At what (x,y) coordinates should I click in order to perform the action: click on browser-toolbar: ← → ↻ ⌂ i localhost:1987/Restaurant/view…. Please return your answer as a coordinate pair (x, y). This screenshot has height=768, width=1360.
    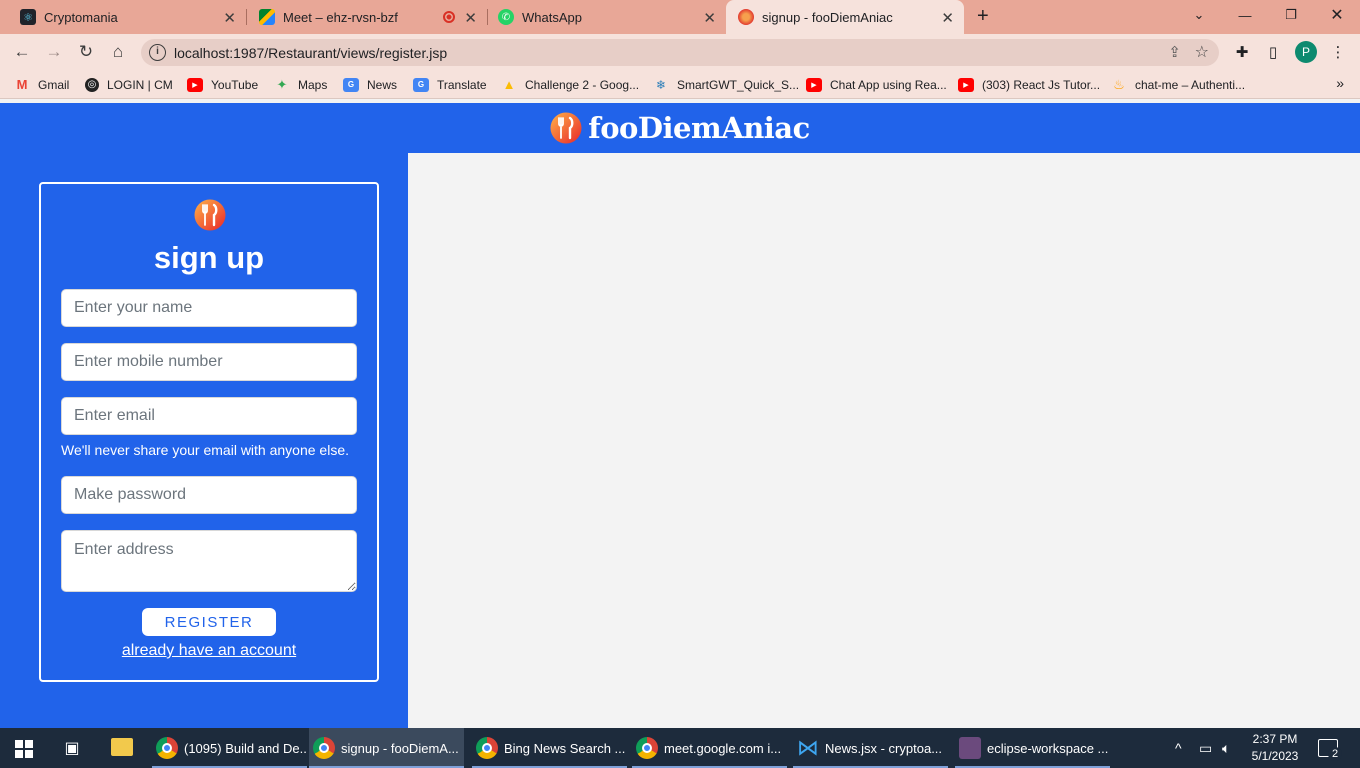
    Looking at the image, I should click on (680, 52).